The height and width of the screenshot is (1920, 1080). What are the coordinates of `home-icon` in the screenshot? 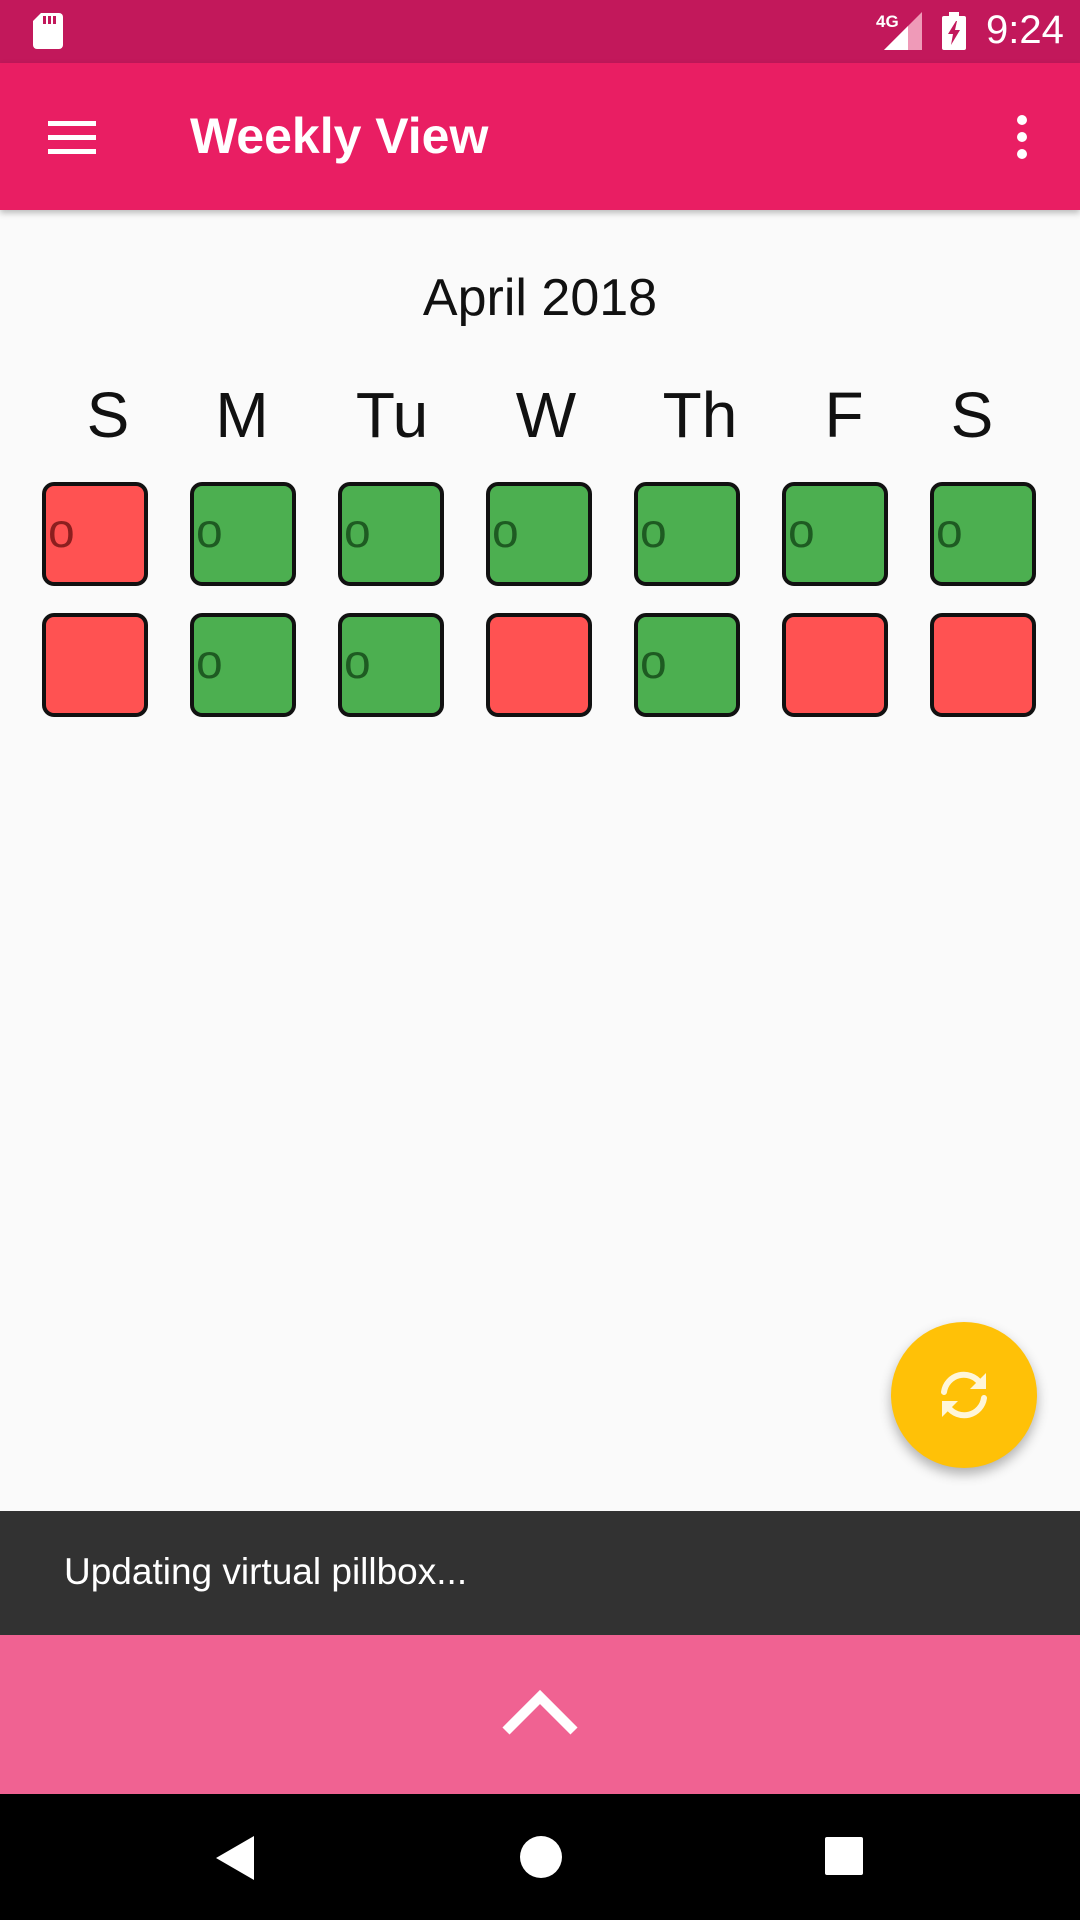 It's located at (541, 1857).